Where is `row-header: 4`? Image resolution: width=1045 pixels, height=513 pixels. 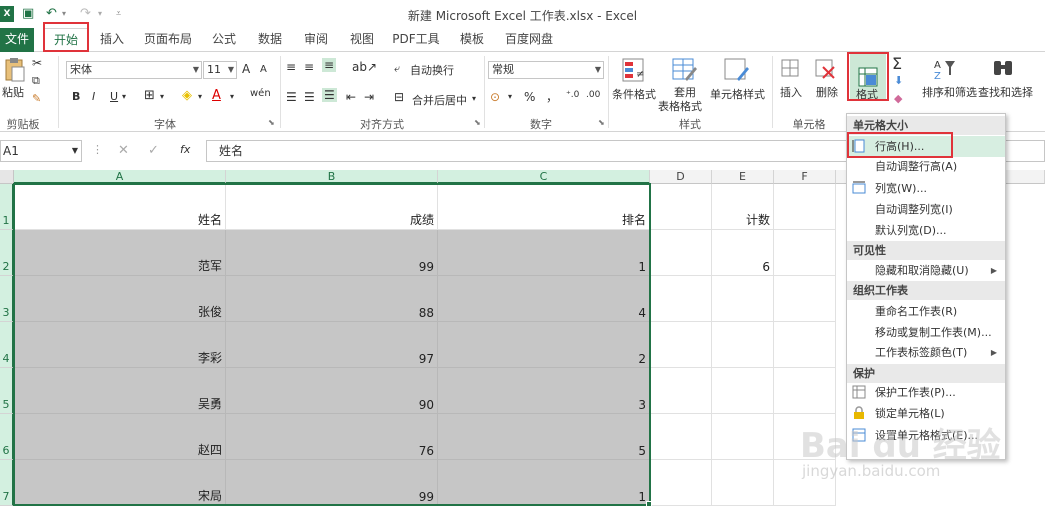
row-header: 4 is located at coordinates (7, 345).